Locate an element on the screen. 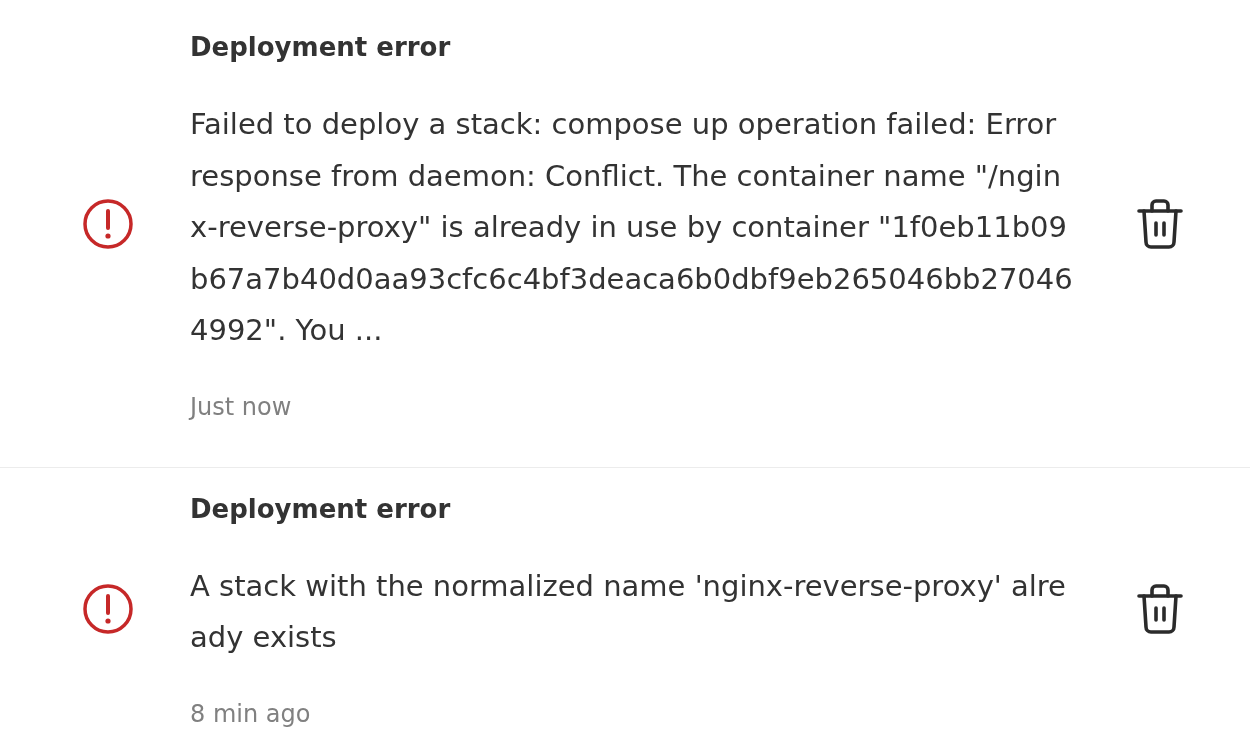 Image resolution: width=1250 pixels, height=747 pixels. notification-message: A stack with the normalized name 'nginx-reverse-proxy' already exists is located at coordinates (628, 611).